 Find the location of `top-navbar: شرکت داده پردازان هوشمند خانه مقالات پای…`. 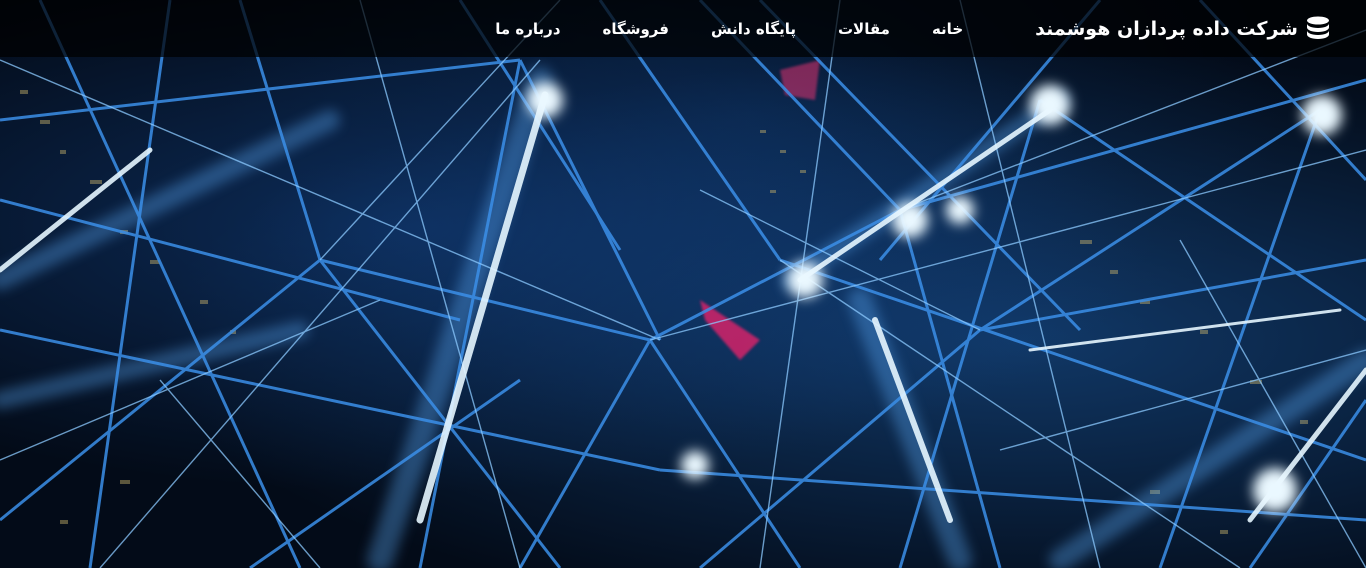

top-navbar: شرکت داده پردازان هوشمند خانه مقالات پای… is located at coordinates (683, 28).